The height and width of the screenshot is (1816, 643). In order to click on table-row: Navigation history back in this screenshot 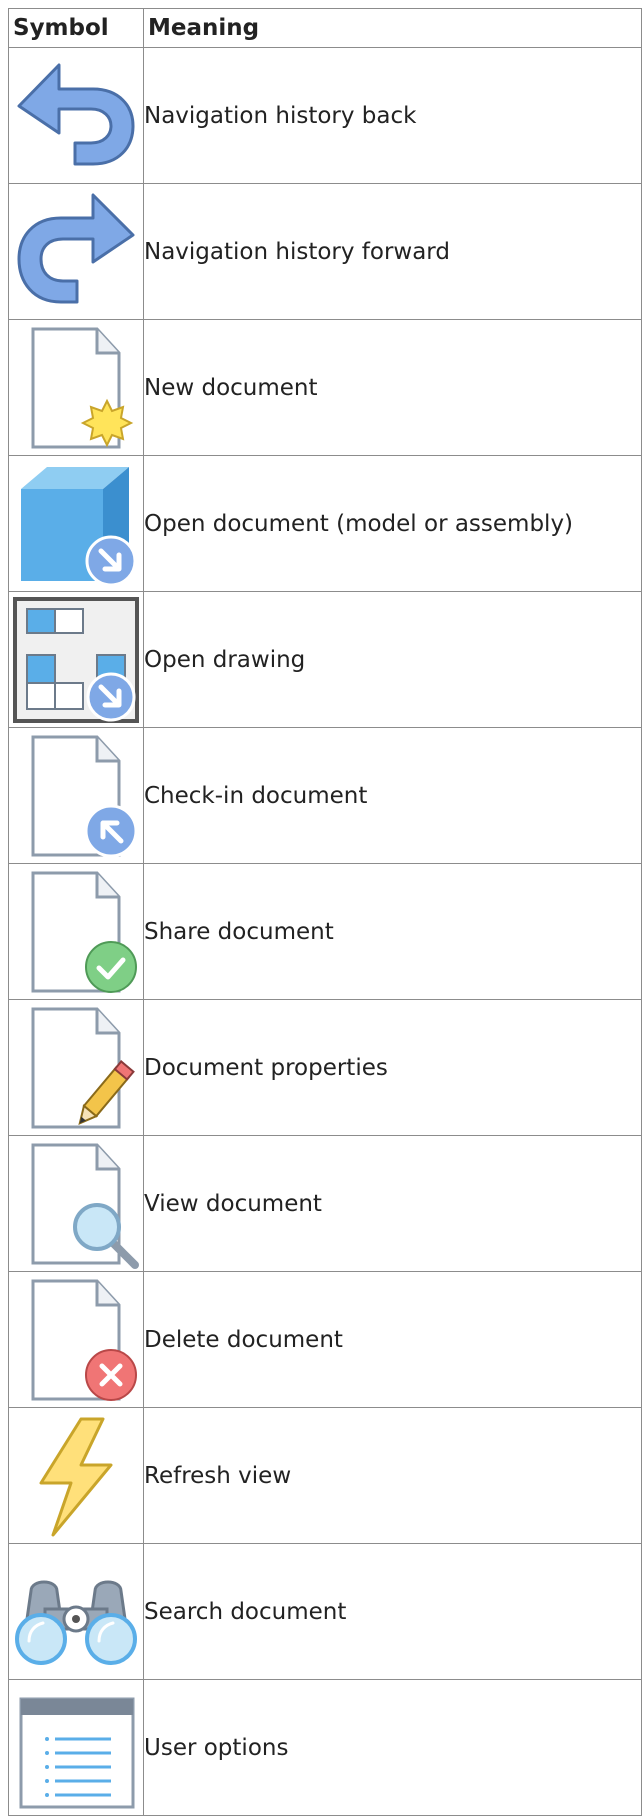, I will do `click(325, 115)`.